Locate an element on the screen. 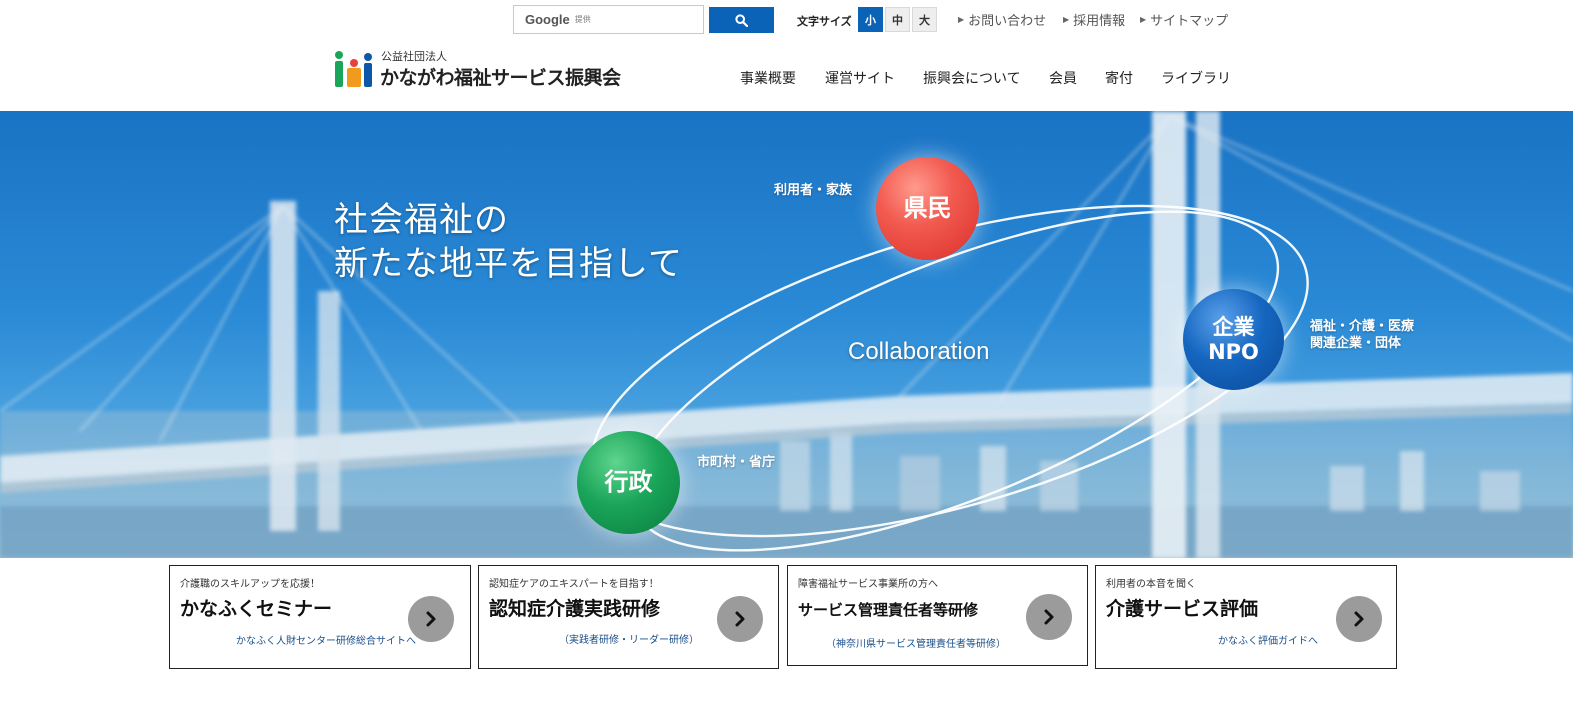  company-ball: 企業 NPO is located at coordinates (1233, 339).